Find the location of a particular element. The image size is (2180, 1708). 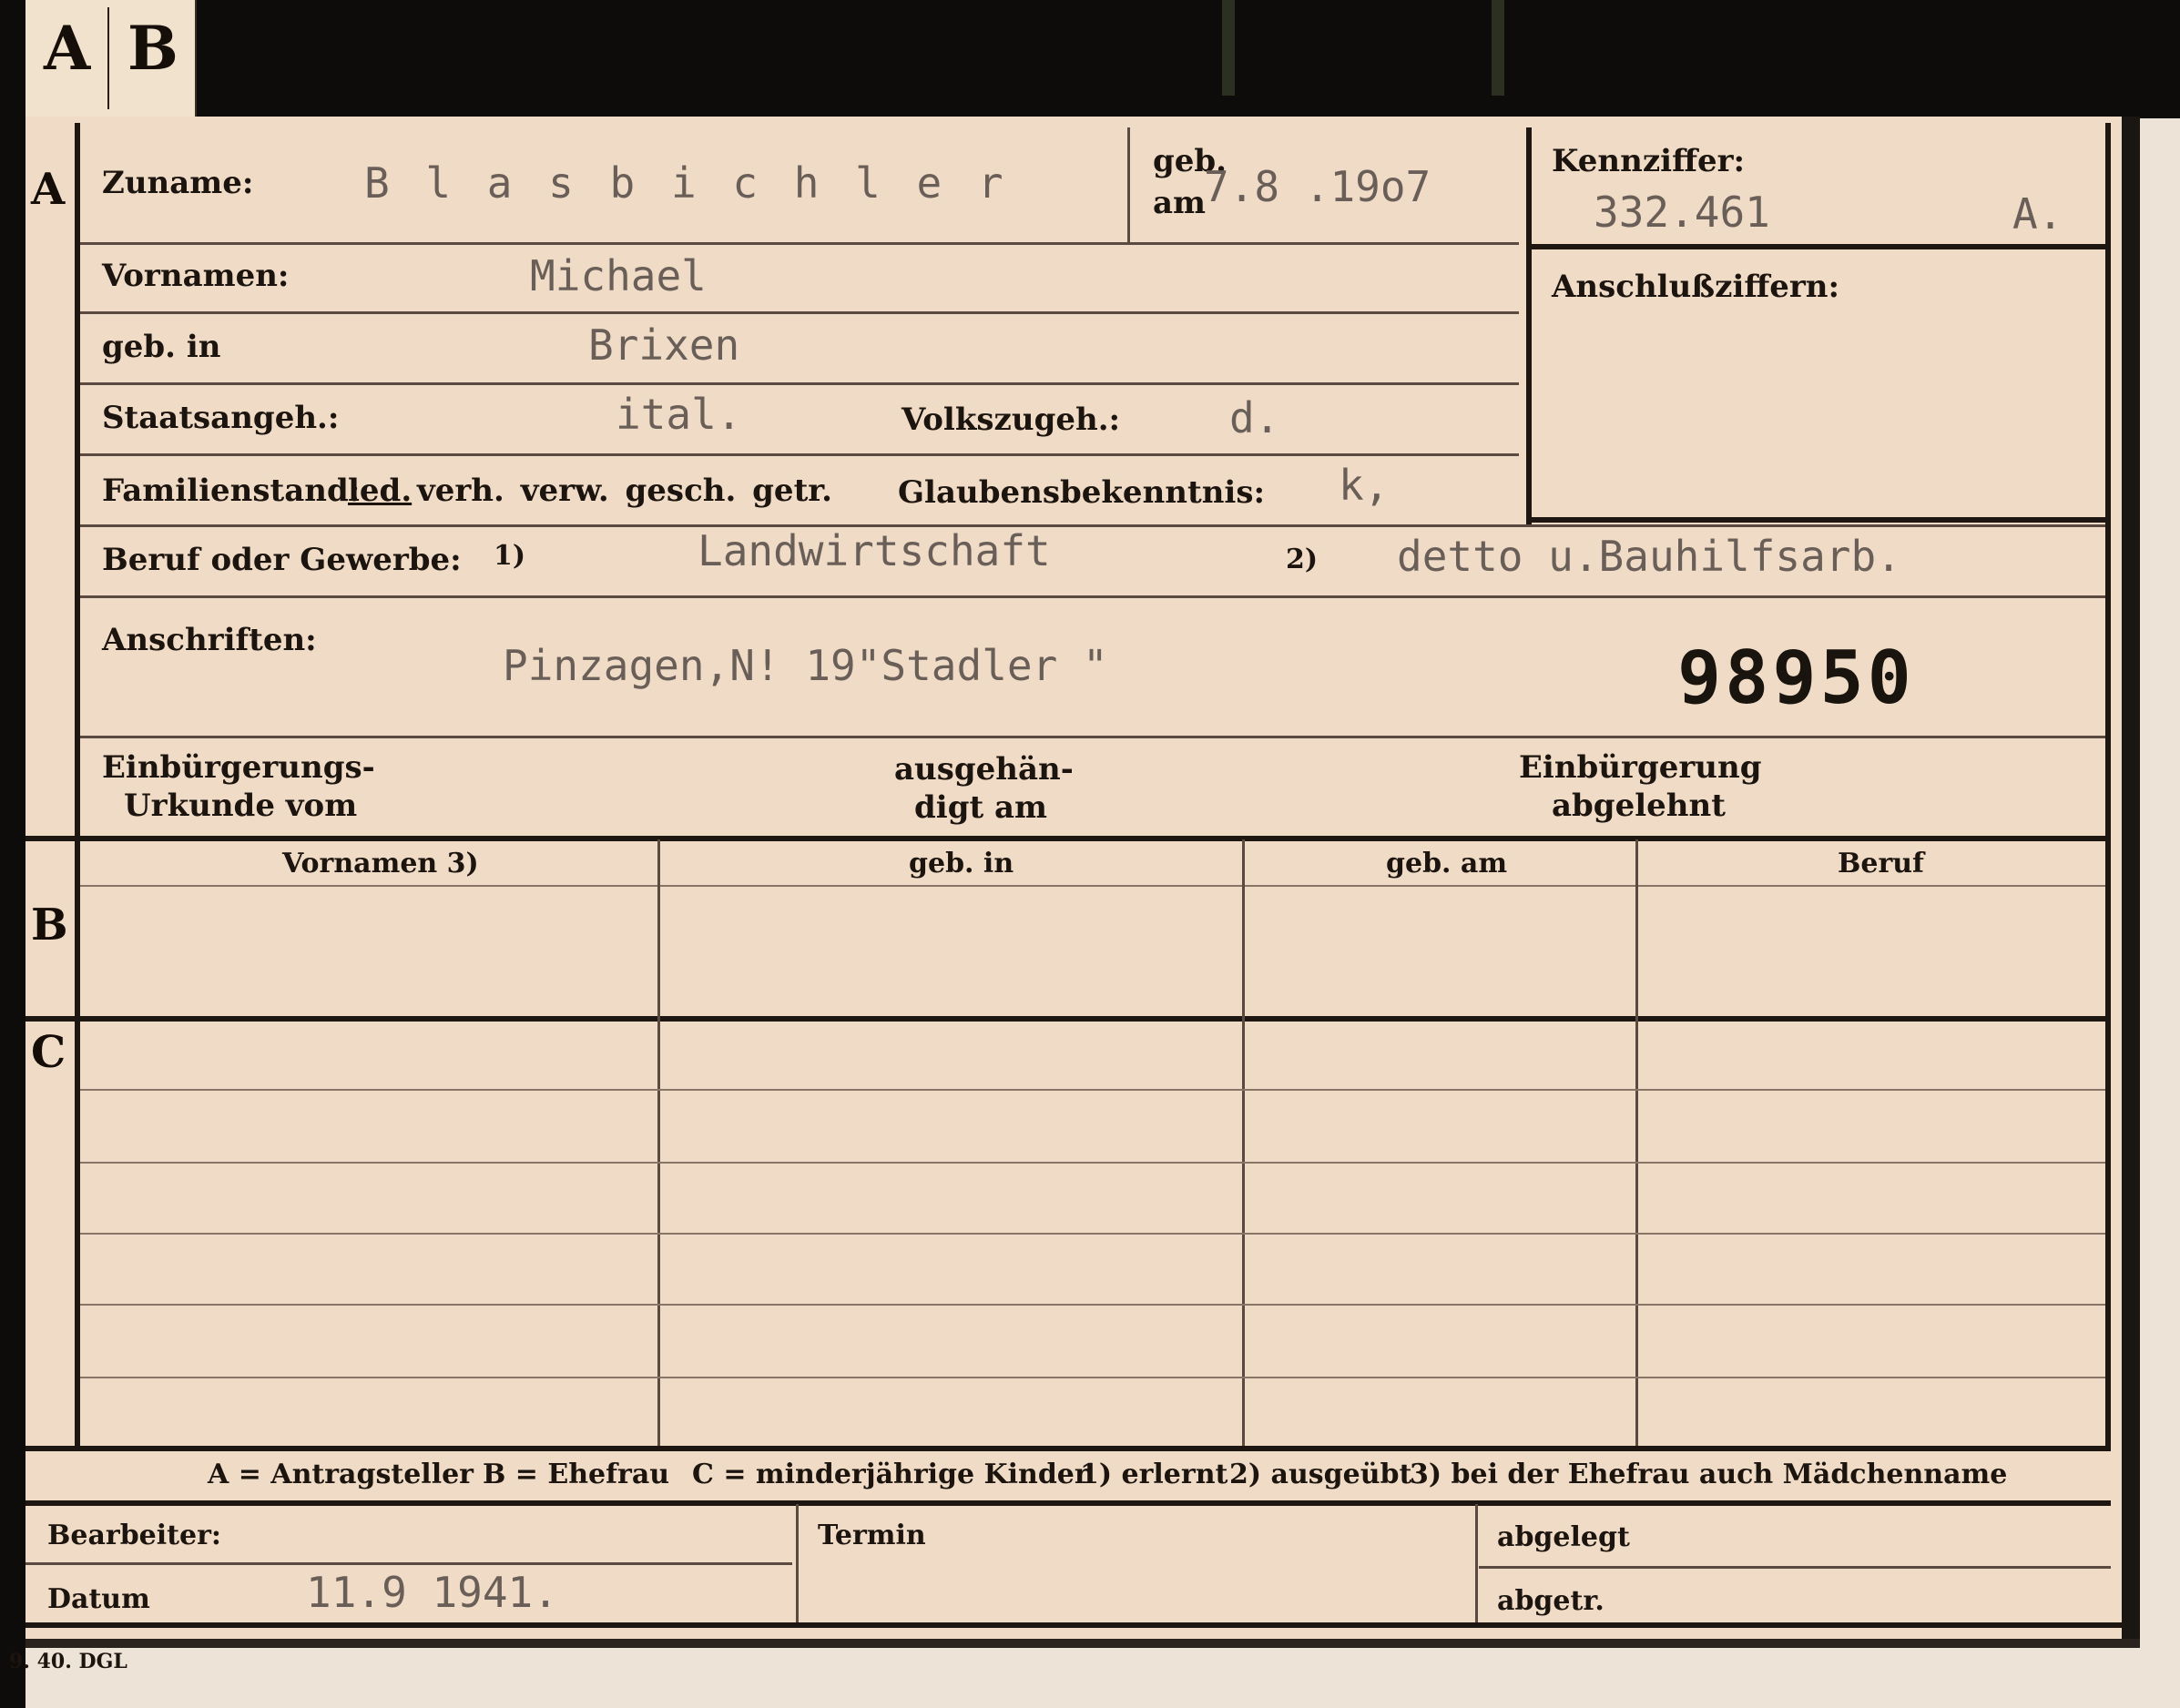

glaube-value: k, is located at coordinates (1364, 486).